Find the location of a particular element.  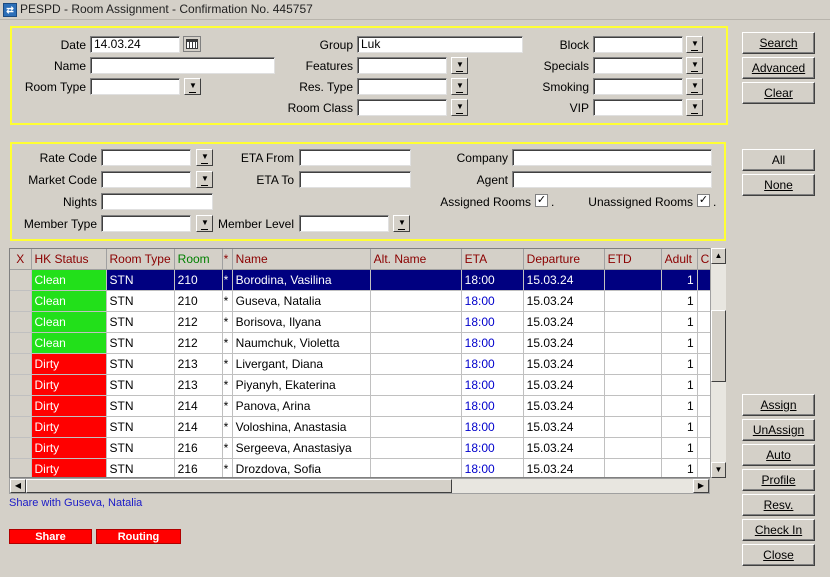

nights-field is located at coordinates (157, 201).